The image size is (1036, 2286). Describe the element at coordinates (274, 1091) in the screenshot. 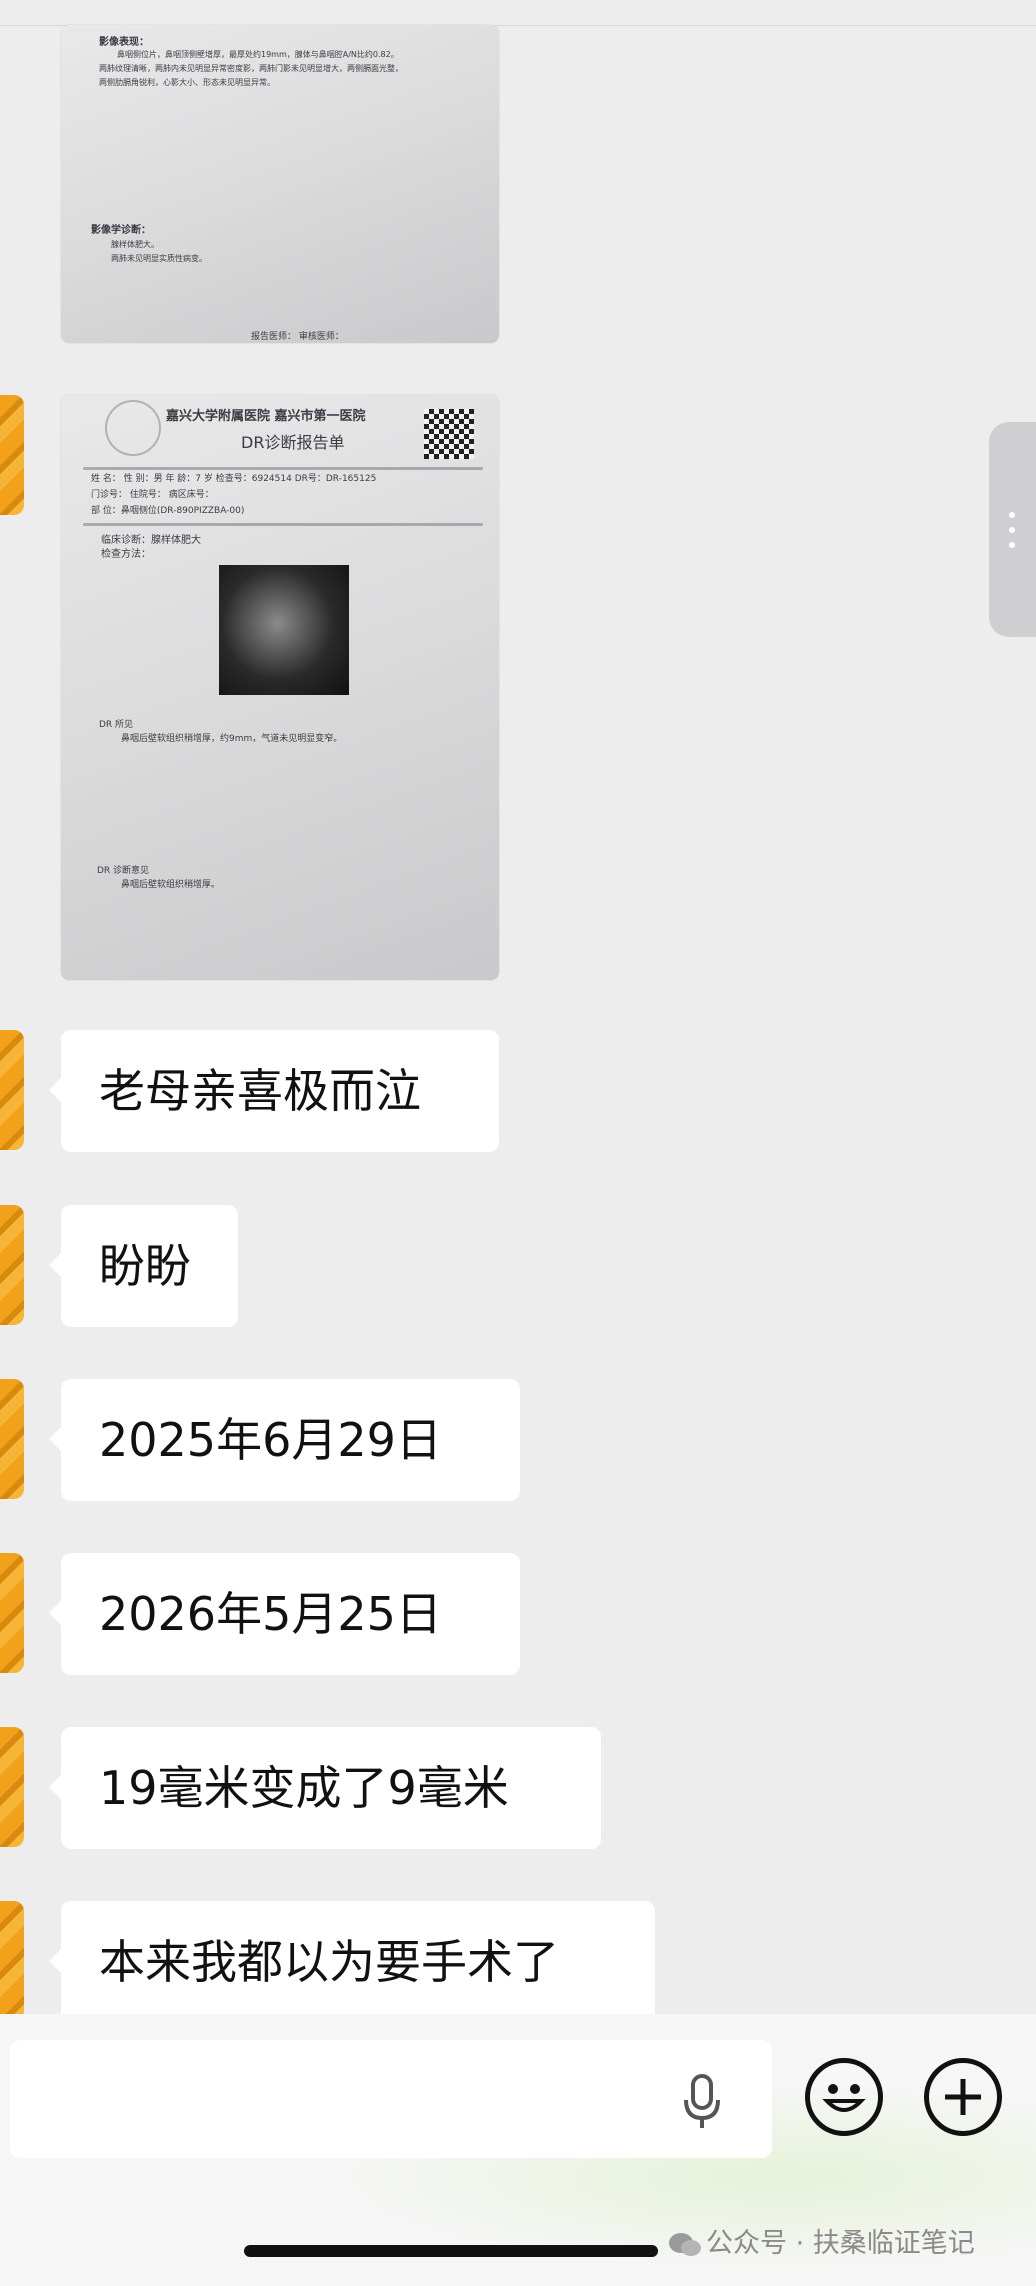

I see `message-bubble: 老母亲喜极而泣` at that location.